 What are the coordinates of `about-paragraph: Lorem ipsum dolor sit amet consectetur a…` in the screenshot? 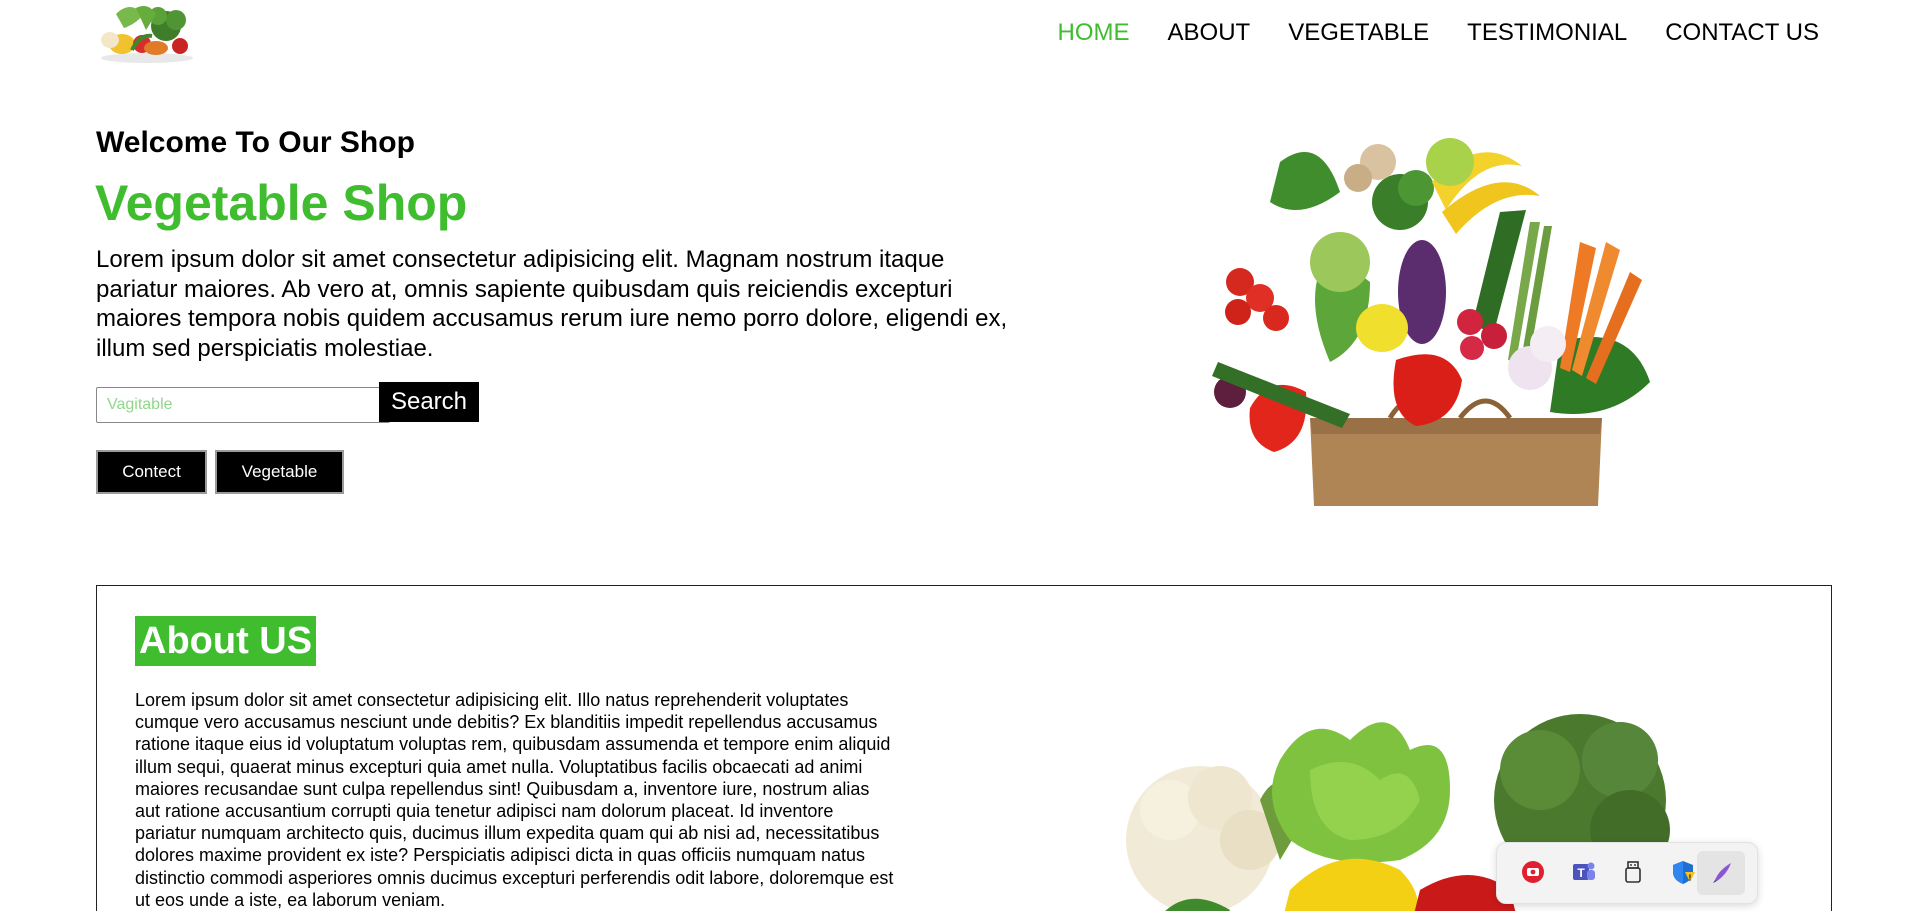 It's located at (514, 800).